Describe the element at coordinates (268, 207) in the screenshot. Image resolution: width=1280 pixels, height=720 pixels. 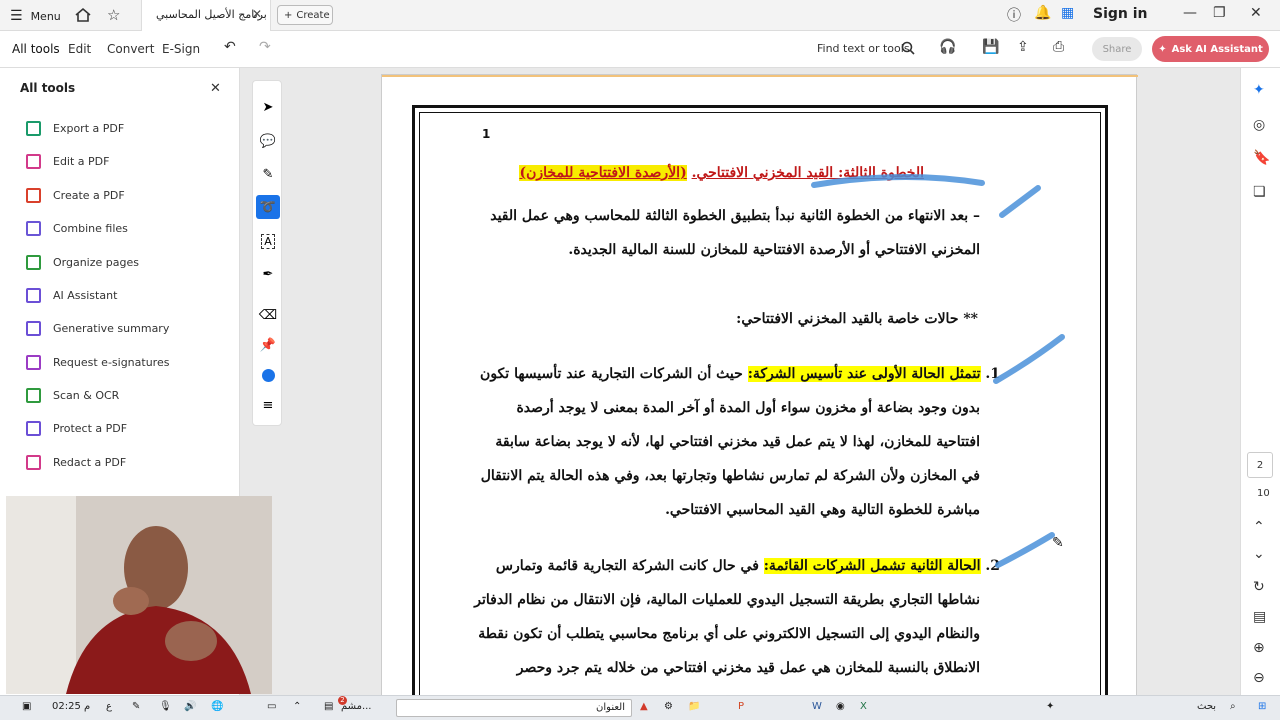
I see `draw-tool-icon: ➰` at that location.